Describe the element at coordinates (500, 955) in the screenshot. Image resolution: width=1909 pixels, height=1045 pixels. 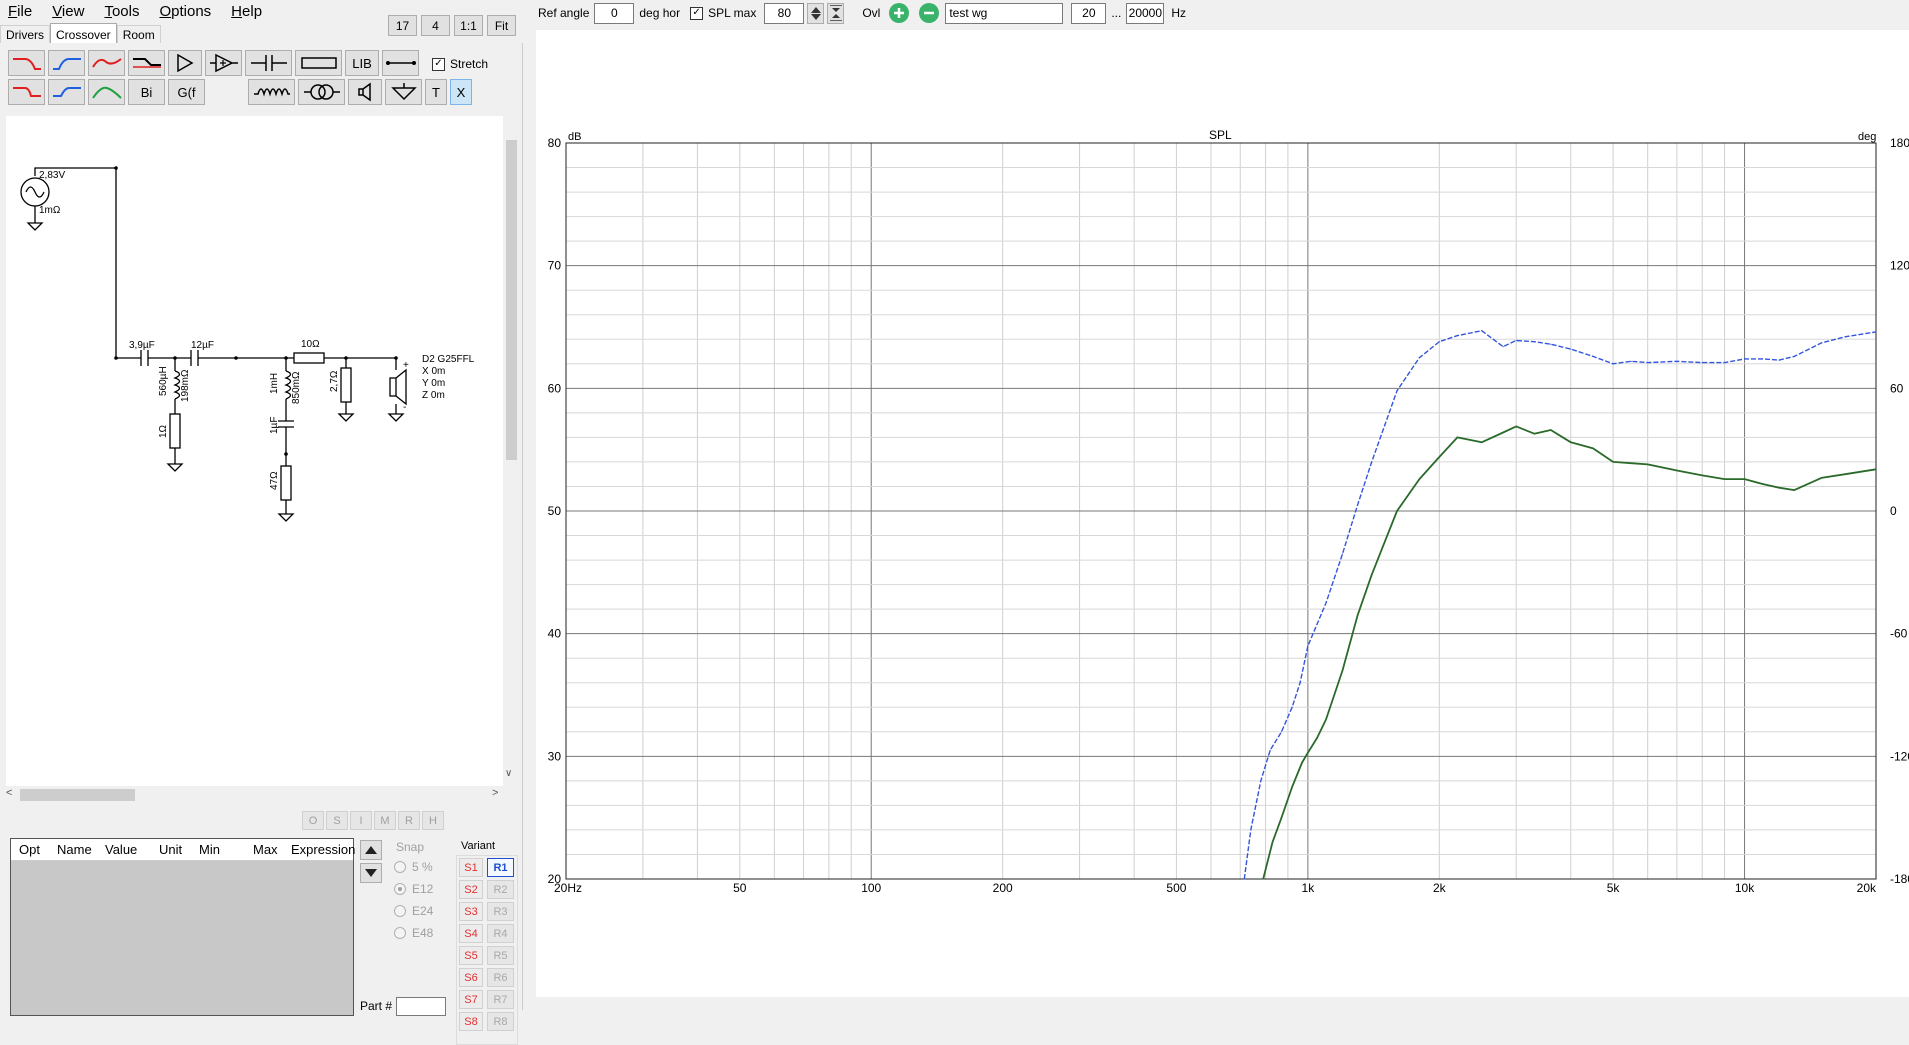
I see `variant-r5-button: R5` at that location.